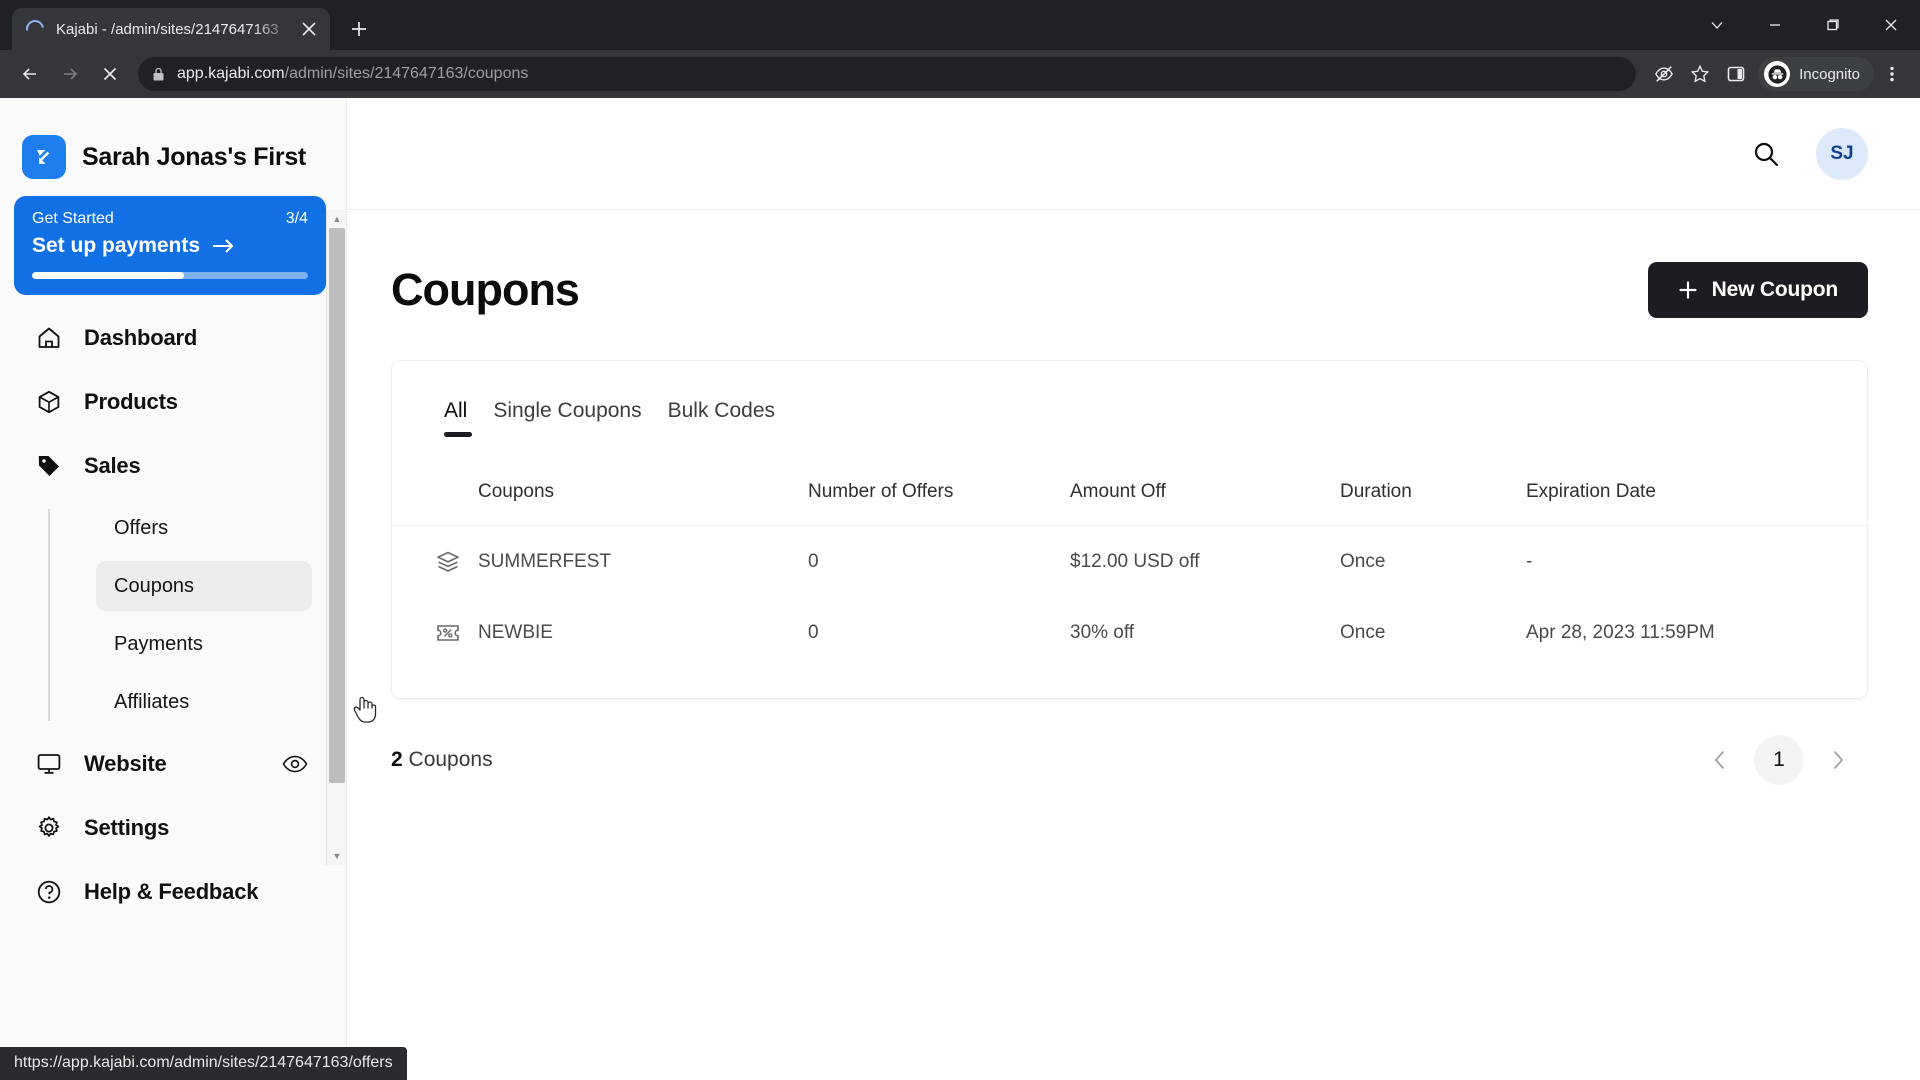  I want to click on column-header-expiration-date: Expiration Date, so click(1591, 491).